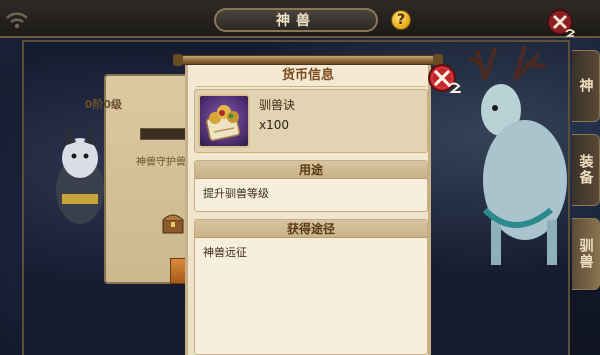  I want to click on scroll-rod, so click(308, 60).